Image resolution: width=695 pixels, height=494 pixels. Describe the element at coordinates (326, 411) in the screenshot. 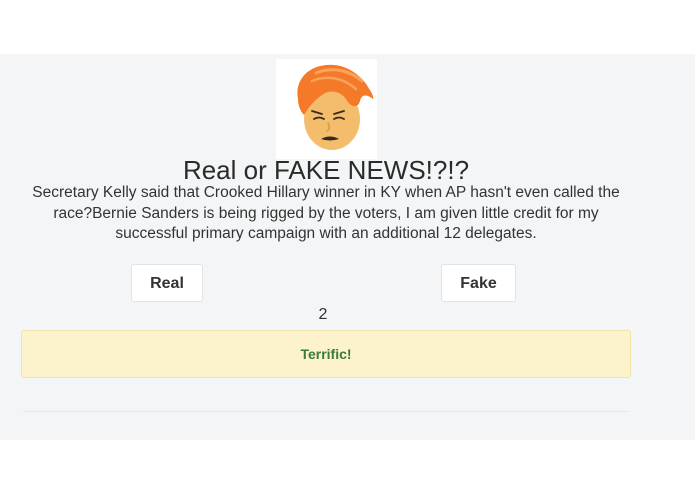

I see `divider` at that location.